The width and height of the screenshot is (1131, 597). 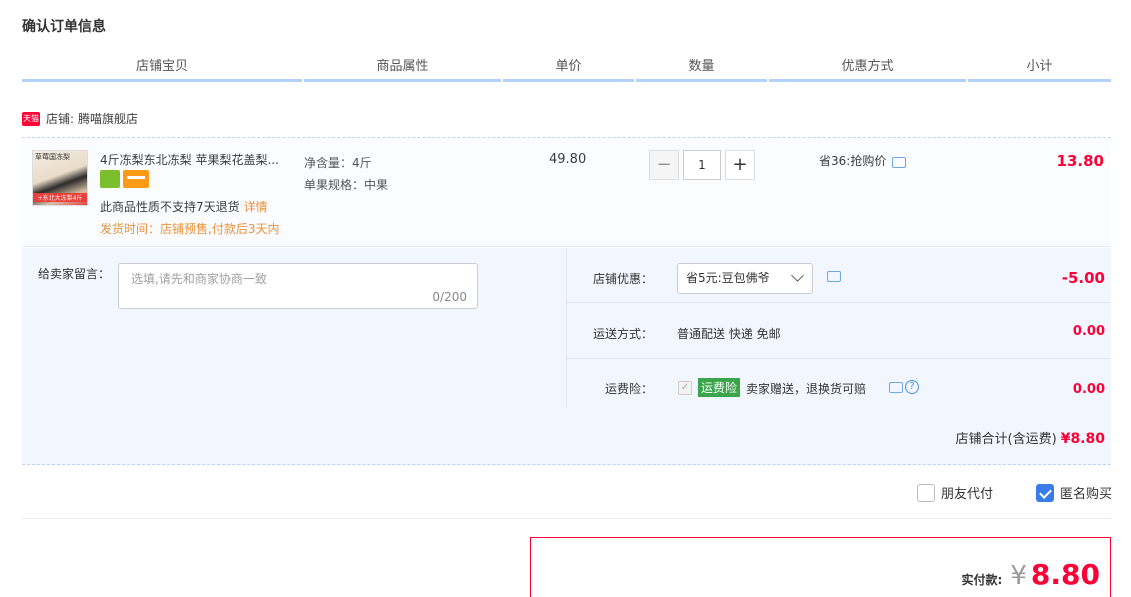 What do you see at coordinates (566, 518) in the screenshot?
I see `divider` at bounding box center [566, 518].